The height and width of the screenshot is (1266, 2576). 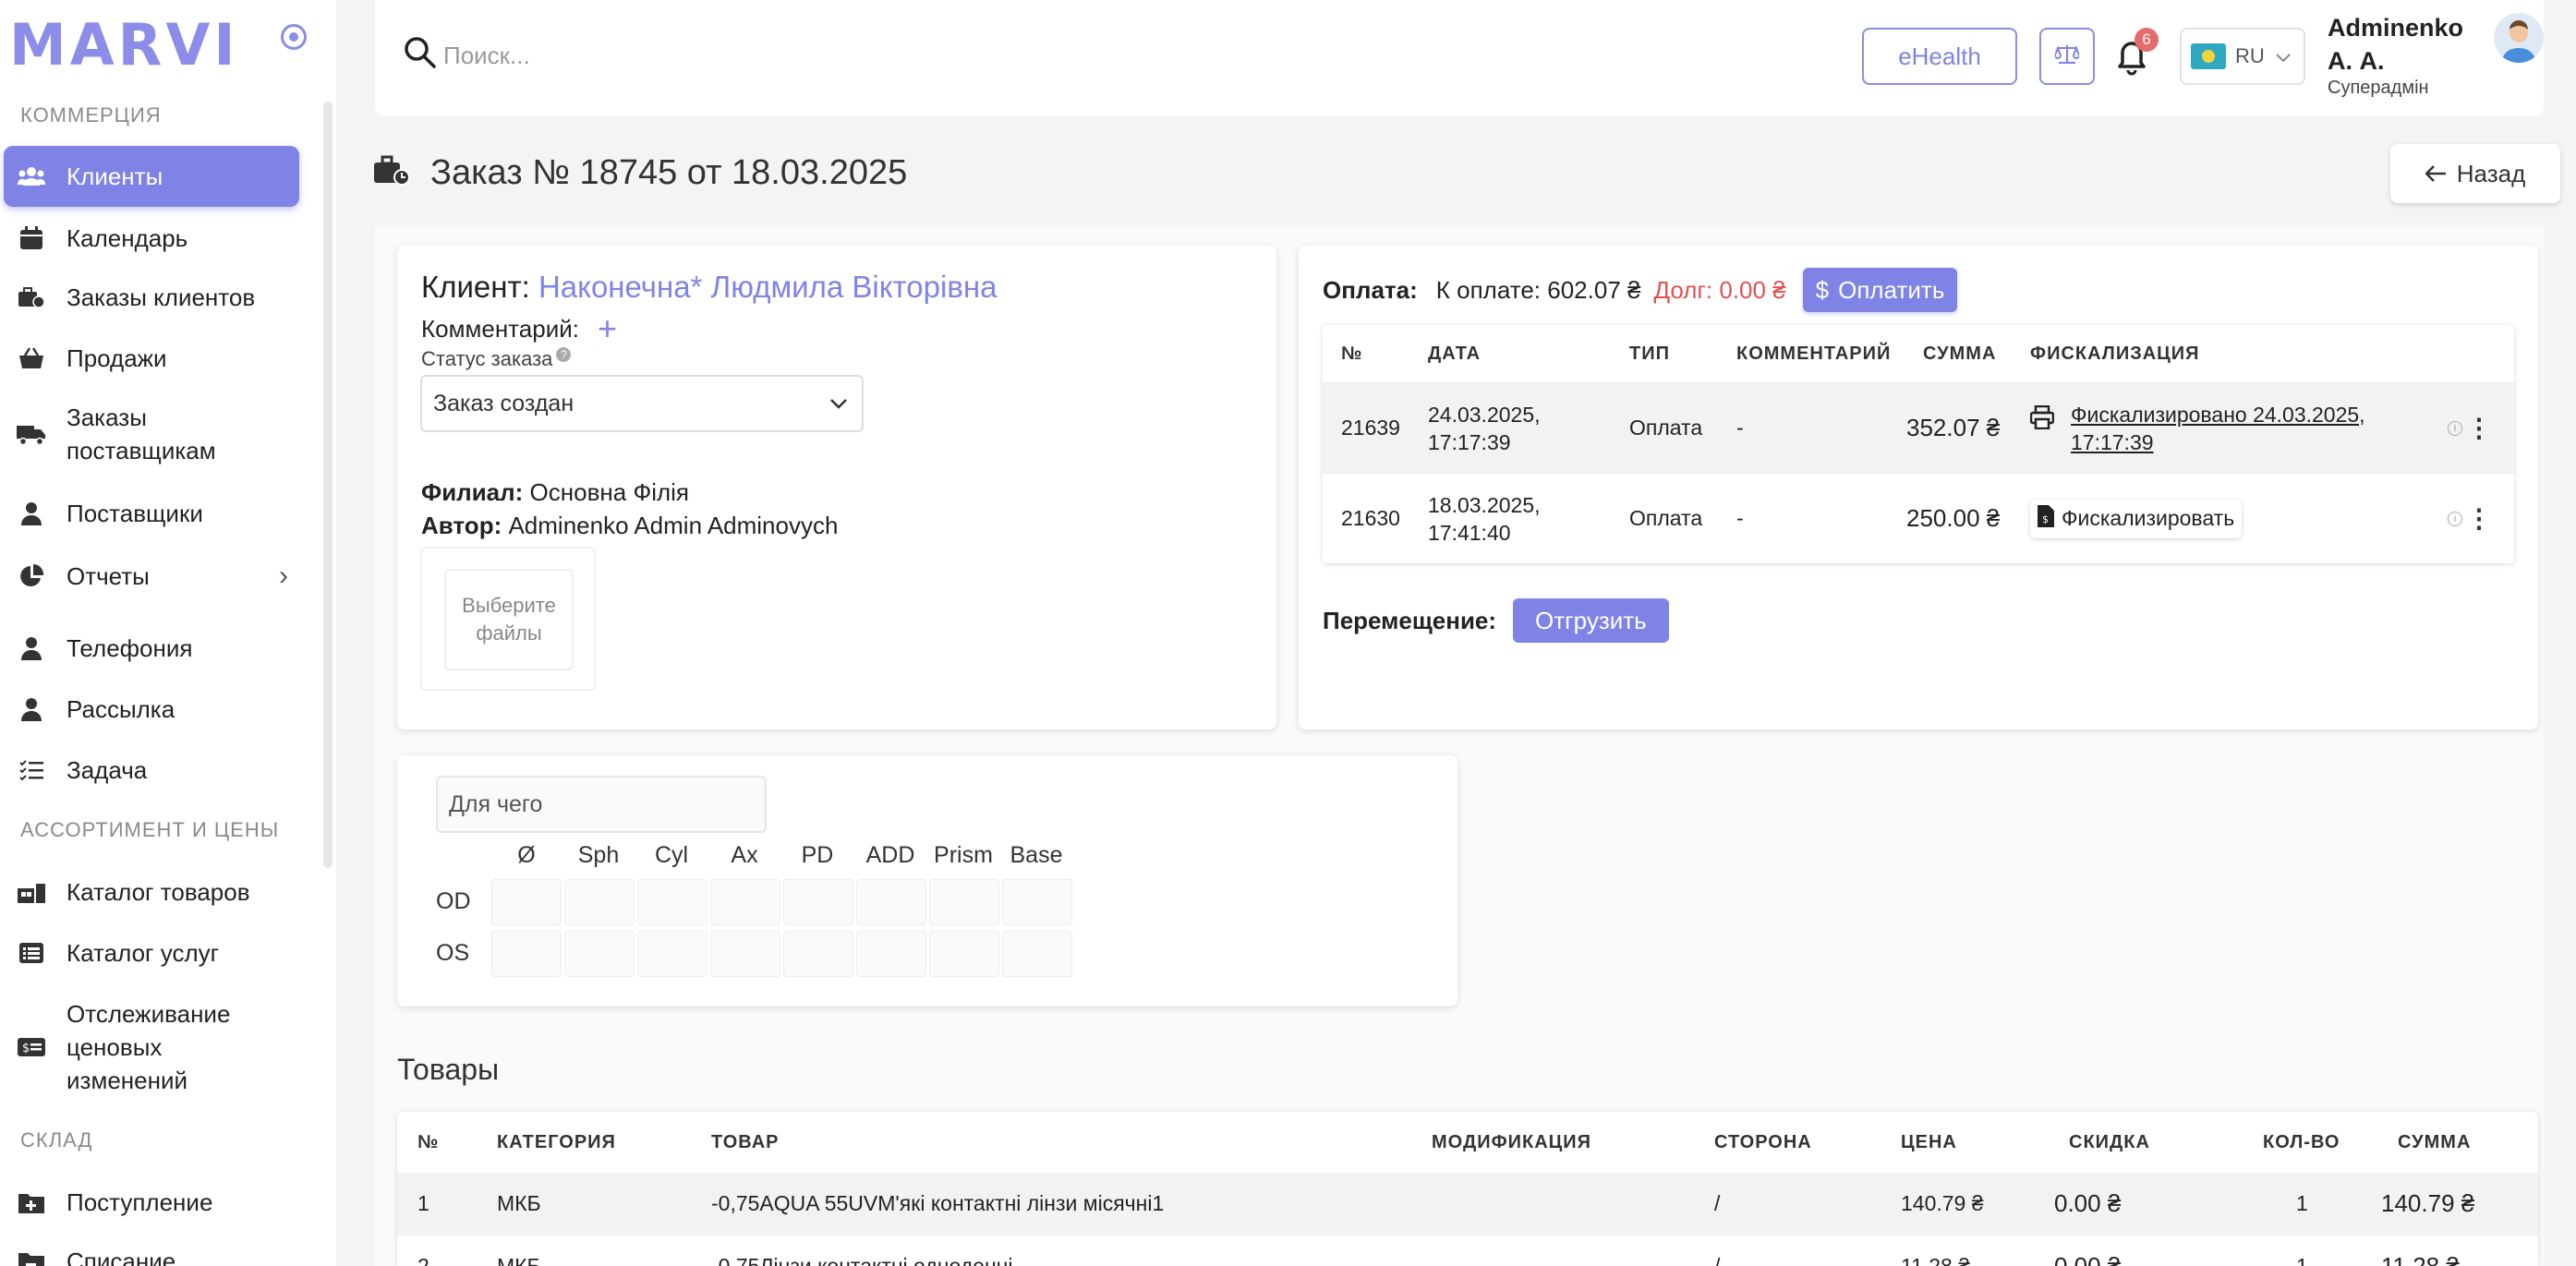 I want to click on logo: MARVI, so click(x=123, y=44).